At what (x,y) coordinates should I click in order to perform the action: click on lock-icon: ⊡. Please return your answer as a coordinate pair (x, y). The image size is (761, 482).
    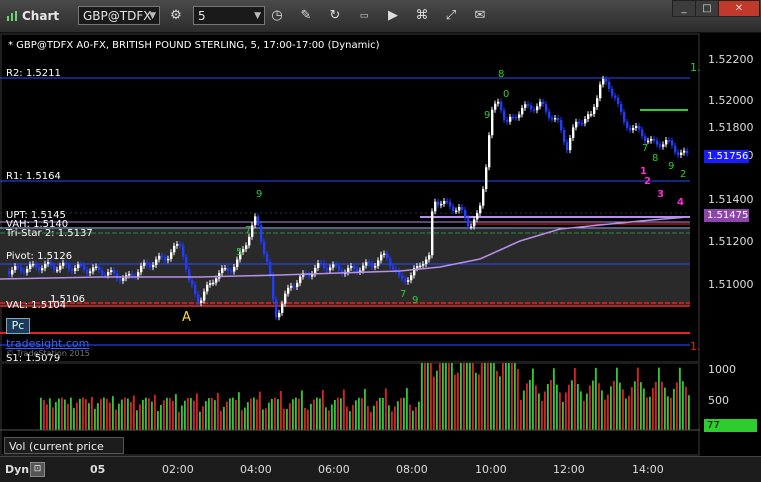
    Looking at the image, I should click on (37, 469).